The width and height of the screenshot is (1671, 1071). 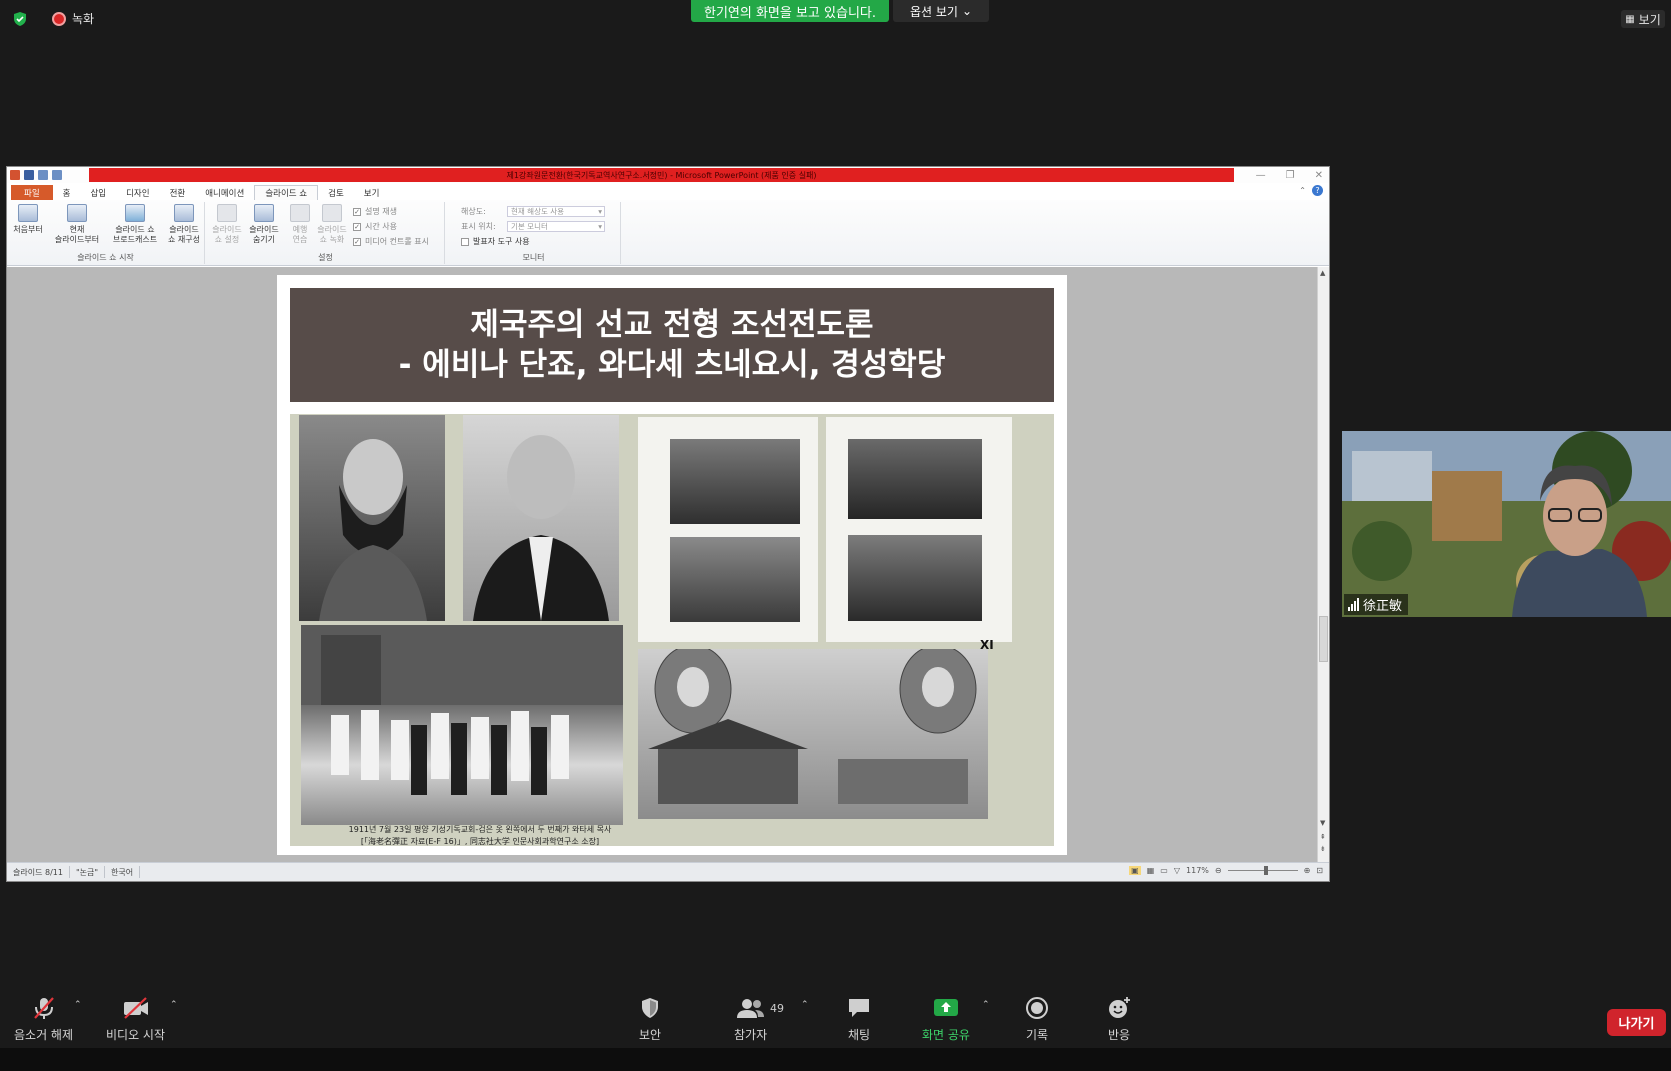 I want to click on slide-sorter-icon: ▦, so click(x=1151, y=870).